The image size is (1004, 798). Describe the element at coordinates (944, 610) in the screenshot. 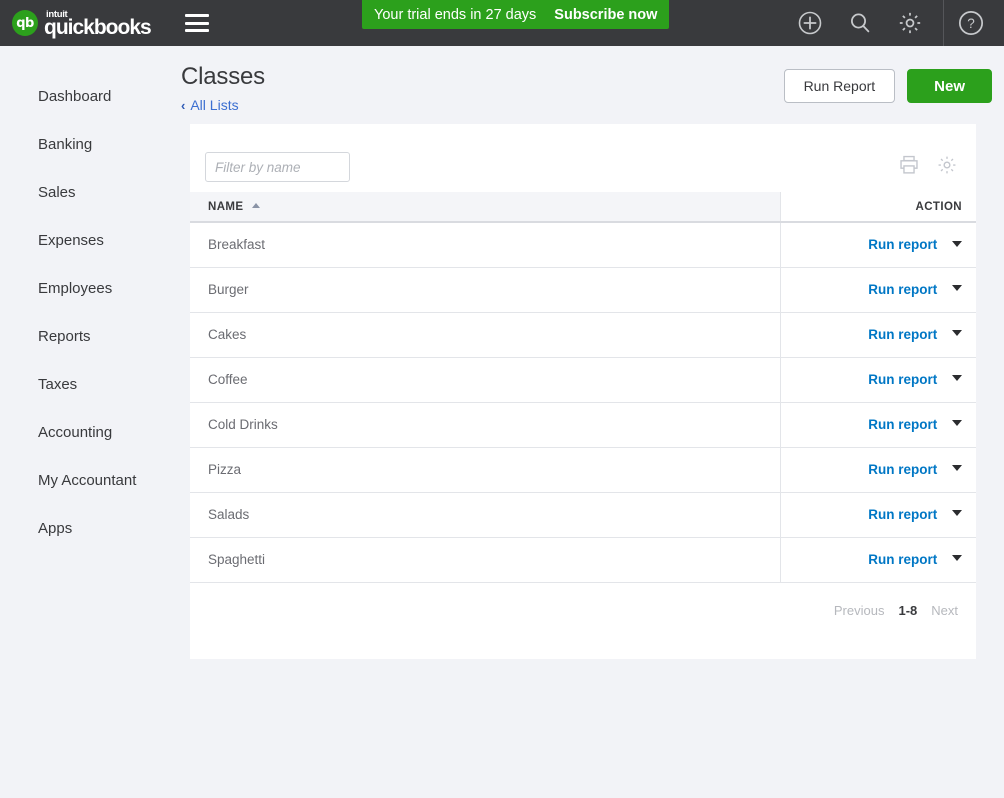

I see `next-page-button: Next` at that location.